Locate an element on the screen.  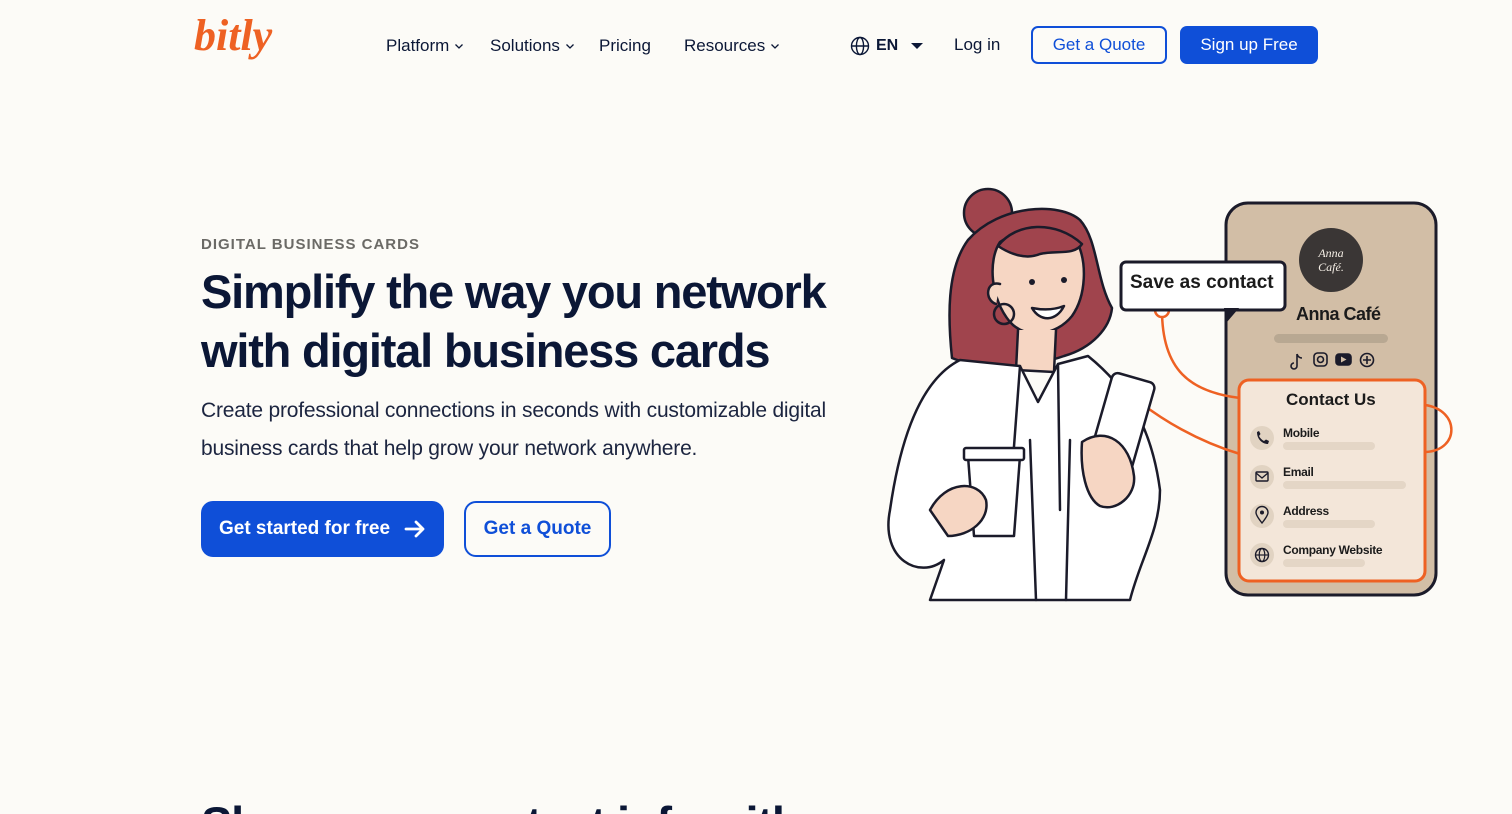
next-section-heading: Share your contact info with is located at coordinates (551, 805).